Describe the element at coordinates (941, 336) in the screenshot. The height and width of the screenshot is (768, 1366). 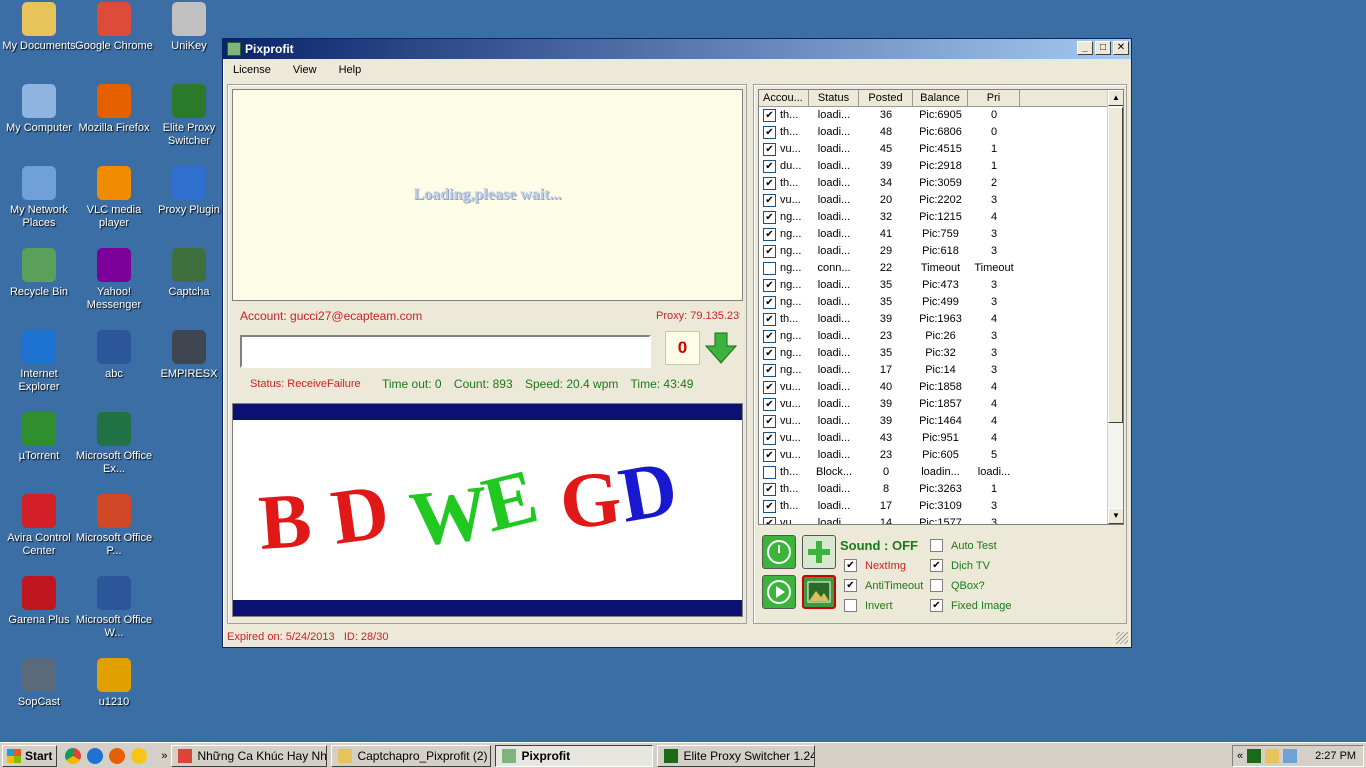
I see `table-row: ✔ ng... loadi... 23 Pic:26 3` at that location.